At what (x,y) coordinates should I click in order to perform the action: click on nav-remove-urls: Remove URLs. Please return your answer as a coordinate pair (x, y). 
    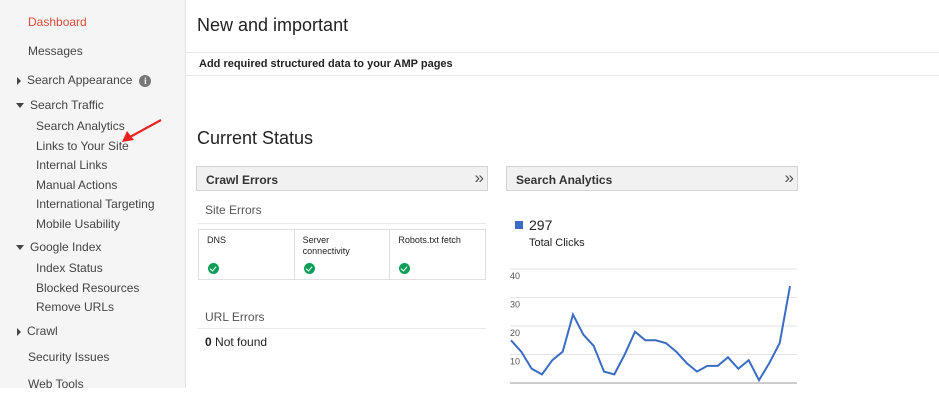
    Looking at the image, I should click on (75, 307).